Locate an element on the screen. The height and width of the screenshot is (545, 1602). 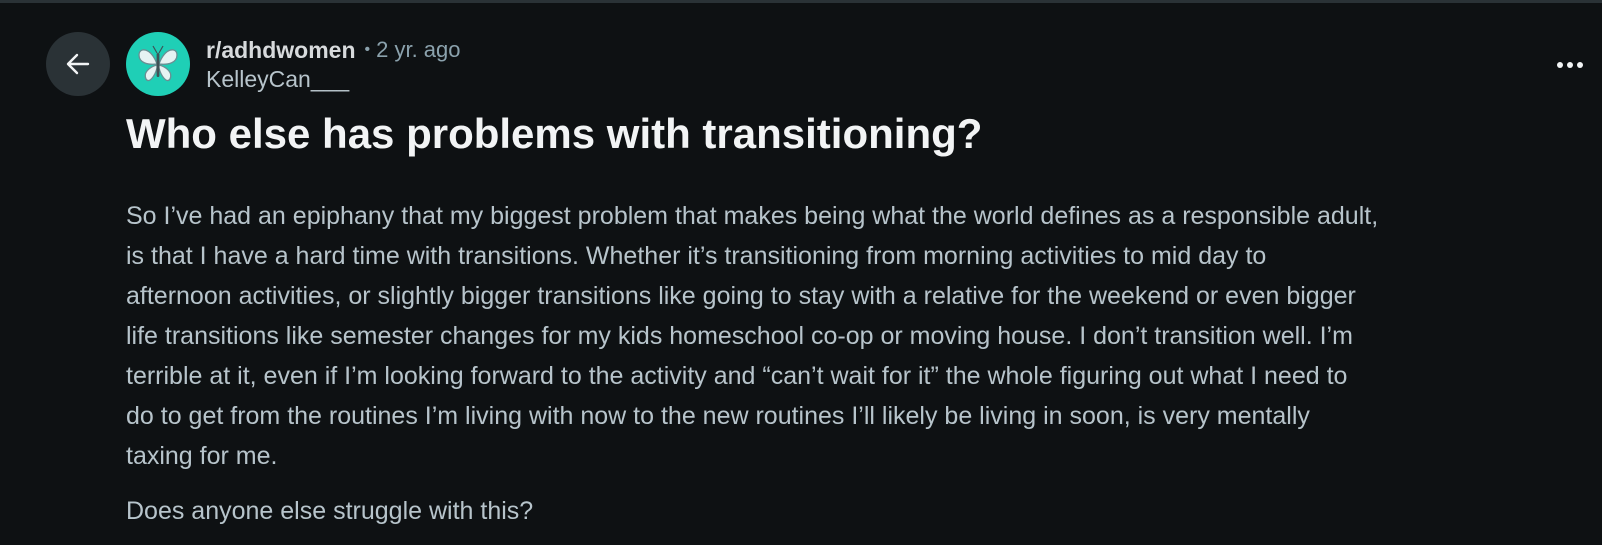
top-divider is located at coordinates (801, 1).